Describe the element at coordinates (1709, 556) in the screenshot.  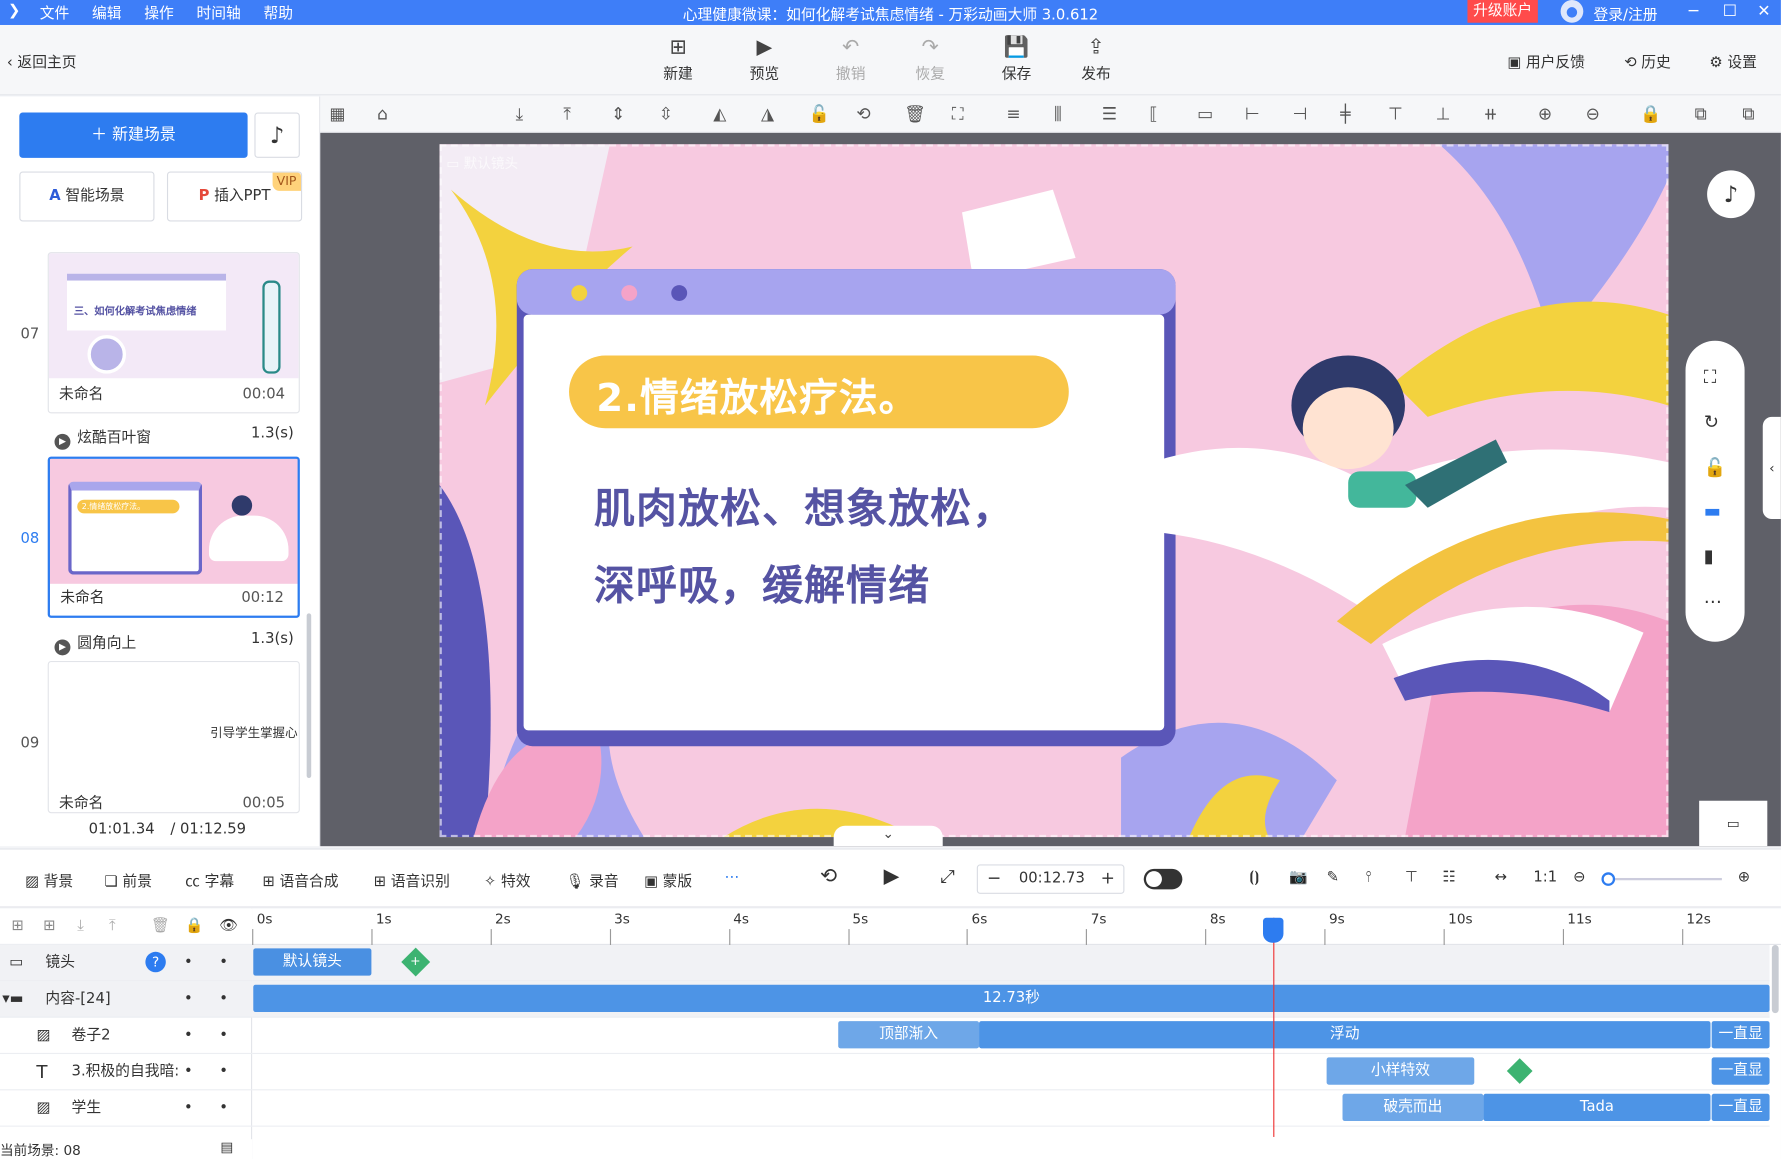
I see `phone-icon: ▮` at that location.